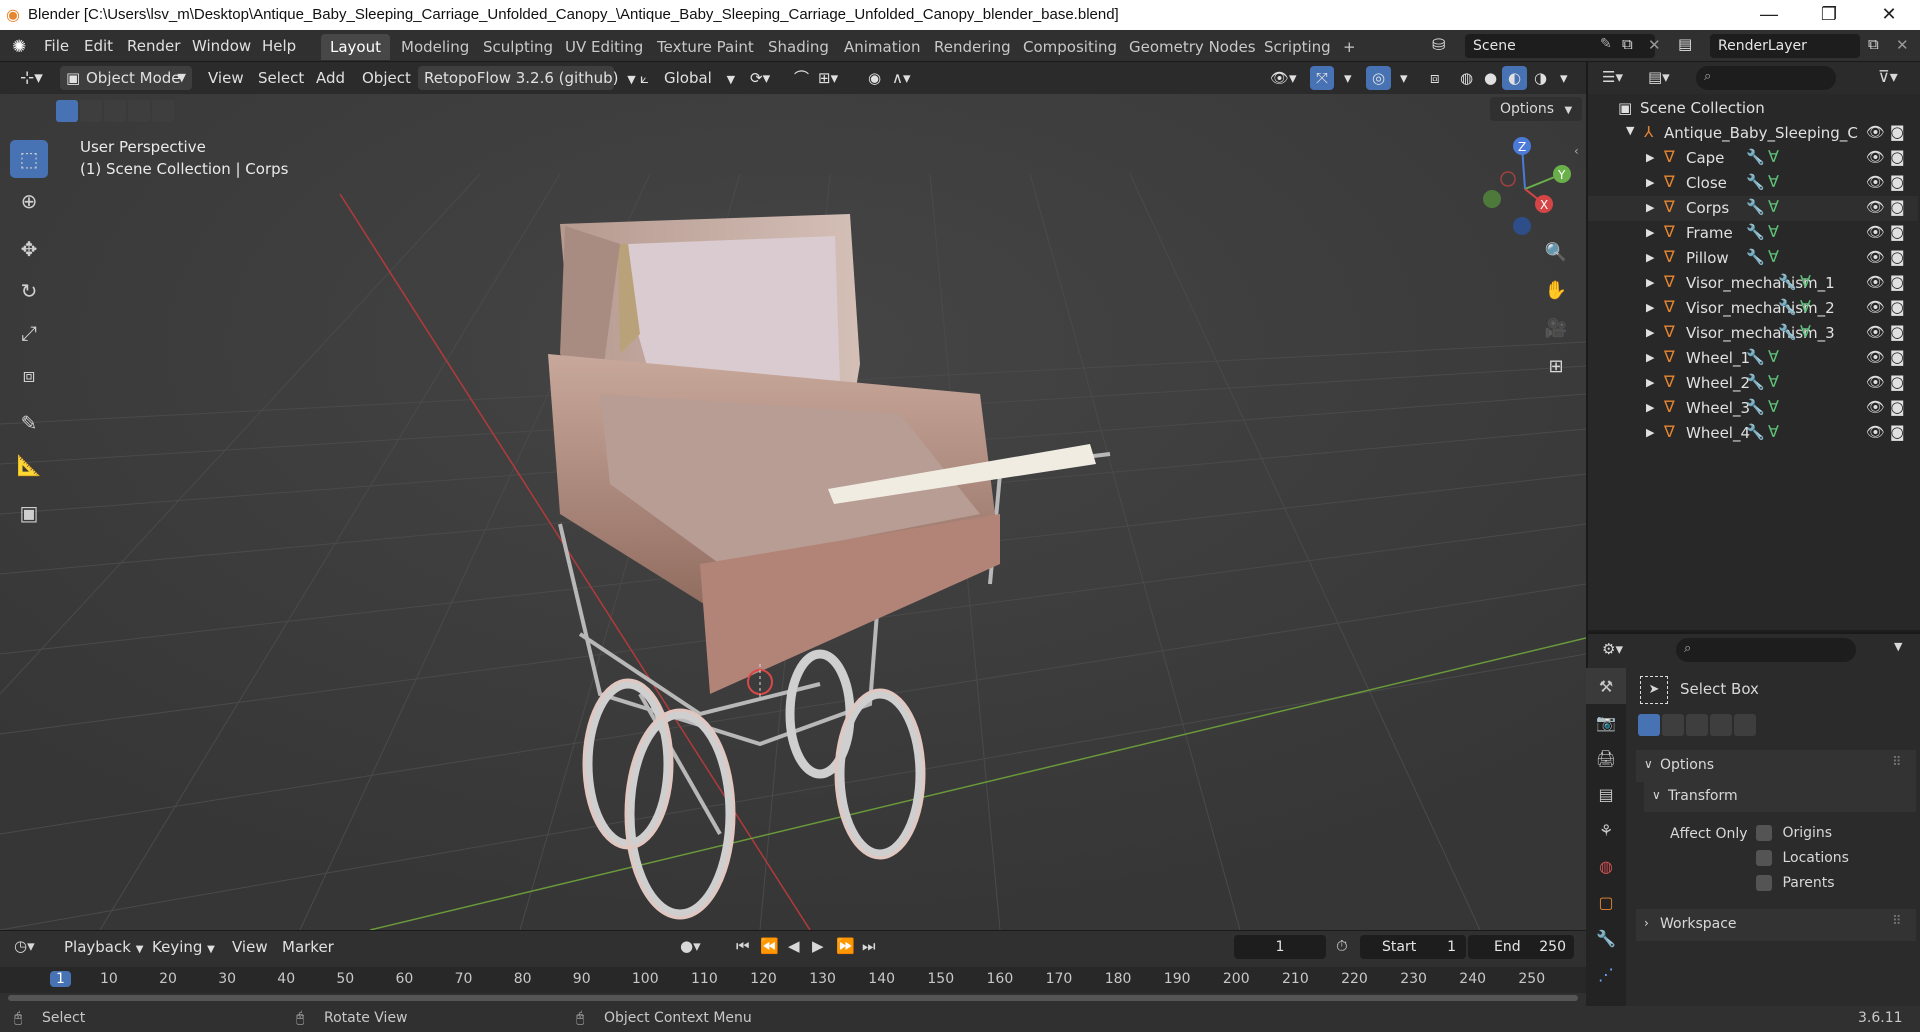 The width and height of the screenshot is (1920, 1032). Describe the element at coordinates (1606, 686) in the screenshot. I see `tool-tab-icon: ⚒` at that location.